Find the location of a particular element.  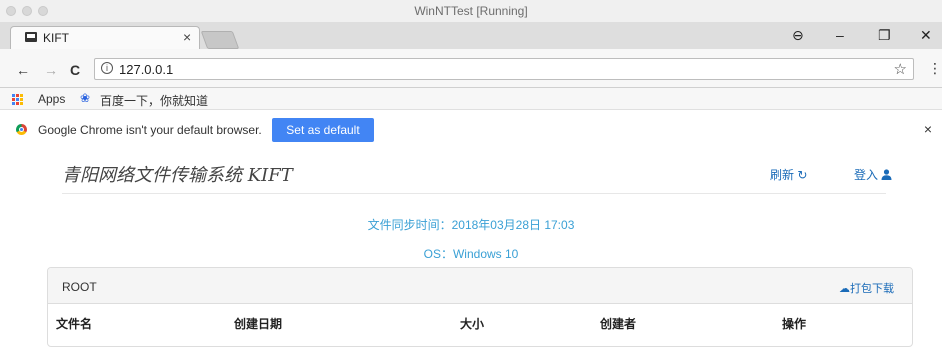

info-icon: i is located at coordinates (107, 68).